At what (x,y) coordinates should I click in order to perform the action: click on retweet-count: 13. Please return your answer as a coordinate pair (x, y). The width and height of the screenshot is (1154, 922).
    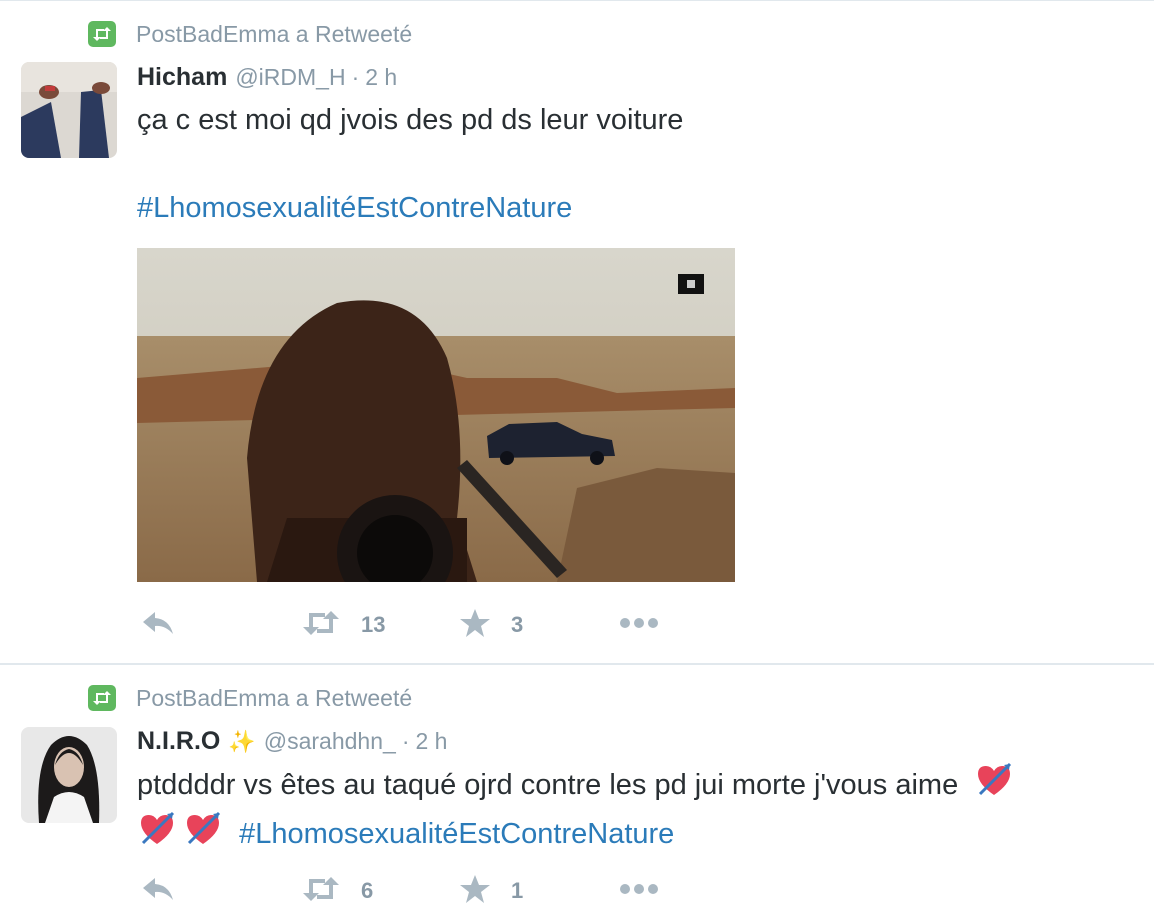
    Looking at the image, I should click on (373, 624).